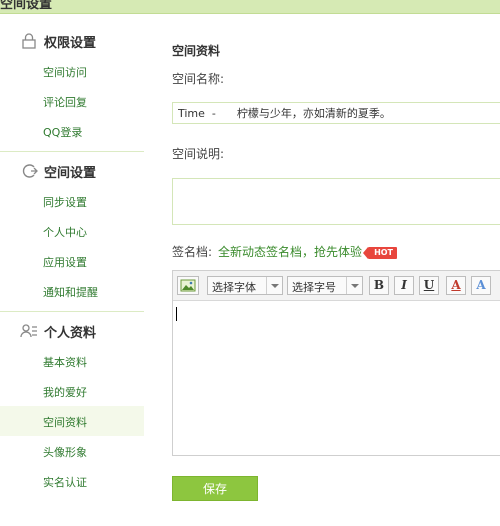  What do you see at coordinates (72, 291) in the screenshot?
I see `sidebar-item-notifications: 通知和提醒` at bounding box center [72, 291].